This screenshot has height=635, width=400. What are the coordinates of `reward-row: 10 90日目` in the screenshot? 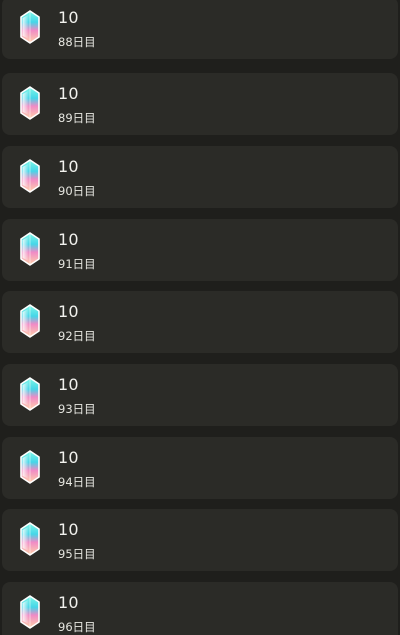 It's located at (200, 177).